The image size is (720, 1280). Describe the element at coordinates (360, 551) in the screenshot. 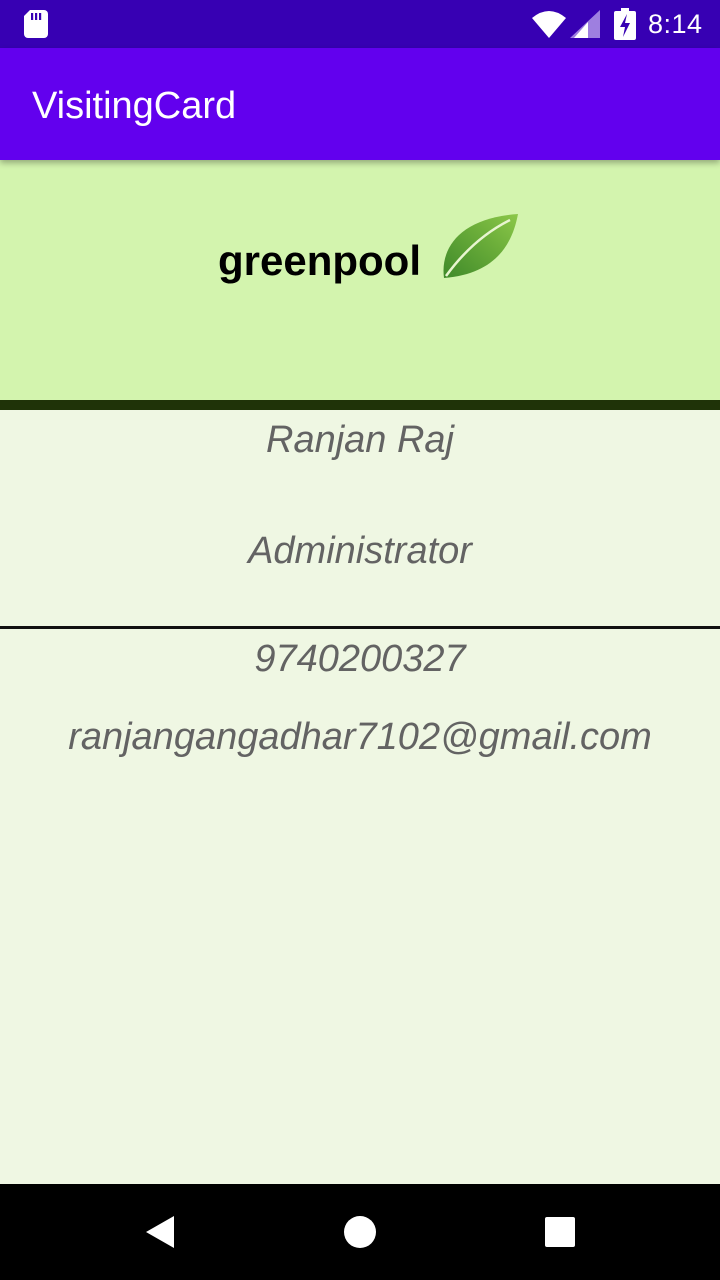

I see `person-role: Administrator` at that location.